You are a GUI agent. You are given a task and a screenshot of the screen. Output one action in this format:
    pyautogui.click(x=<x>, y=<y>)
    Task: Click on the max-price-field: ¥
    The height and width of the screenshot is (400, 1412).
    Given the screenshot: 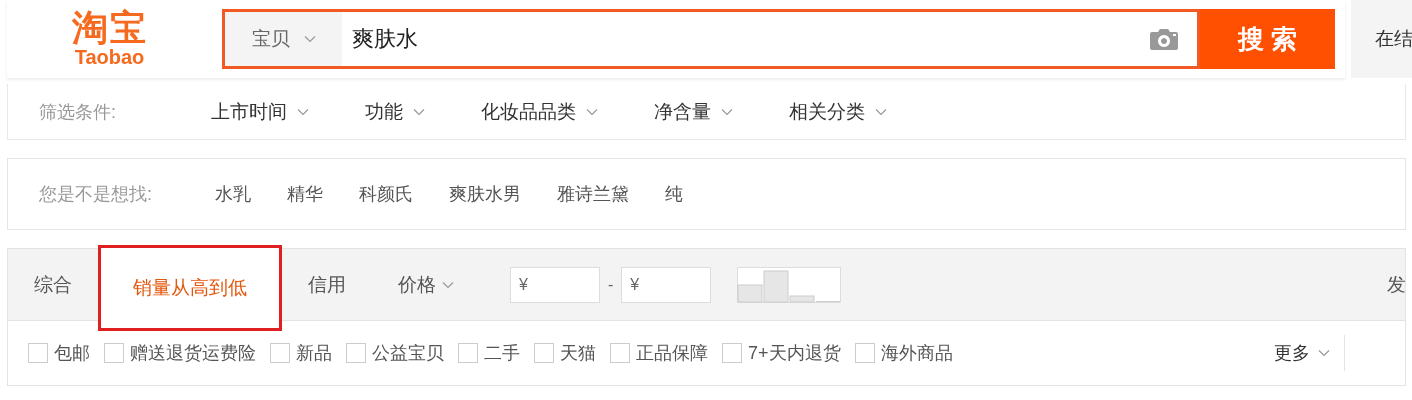 What is the action you would take?
    pyautogui.click(x=666, y=284)
    